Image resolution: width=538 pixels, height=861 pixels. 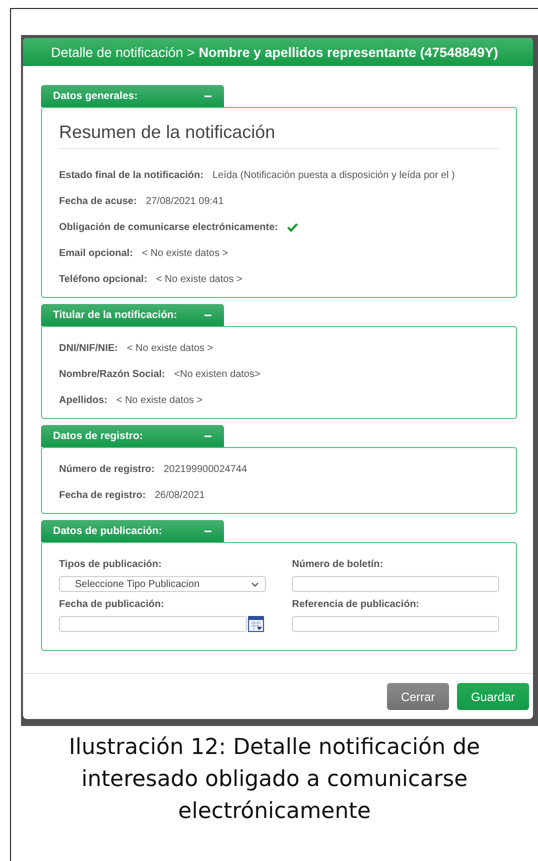 I want to click on section-title: Titular de la notificación:, so click(x=115, y=315).